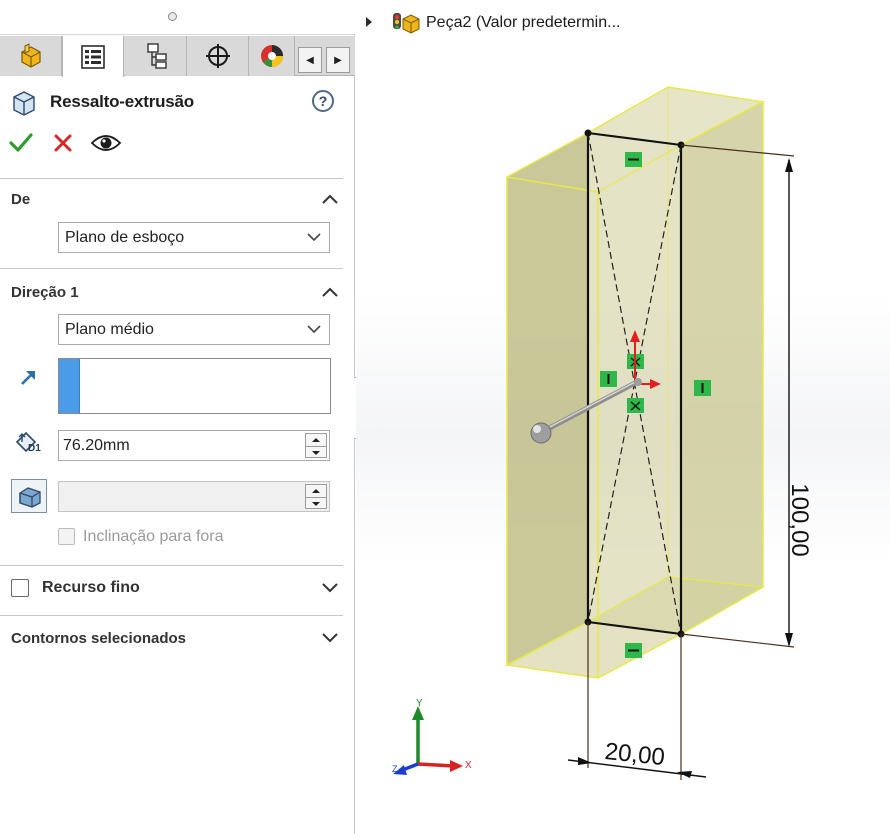 The height and width of the screenshot is (834, 890). I want to click on active-selection-indicator, so click(69, 386).